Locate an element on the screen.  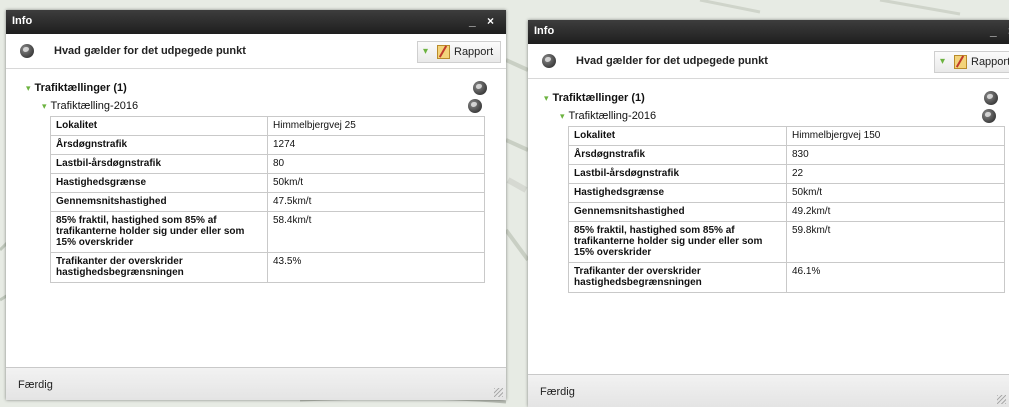
table-row: Gennemsnitshastighed 49.2km/t is located at coordinates (786, 212).